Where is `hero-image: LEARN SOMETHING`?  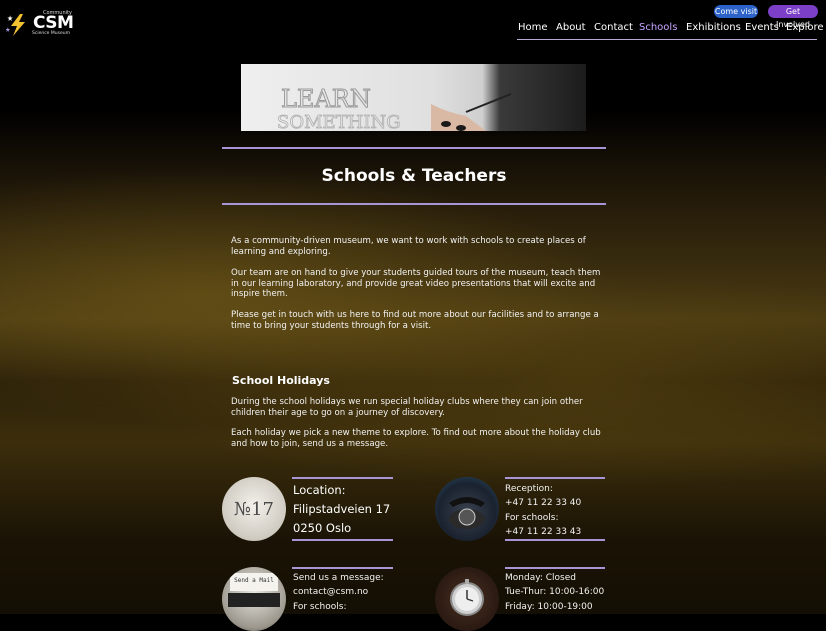
hero-image: LEARN SOMETHING is located at coordinates (413, 97).